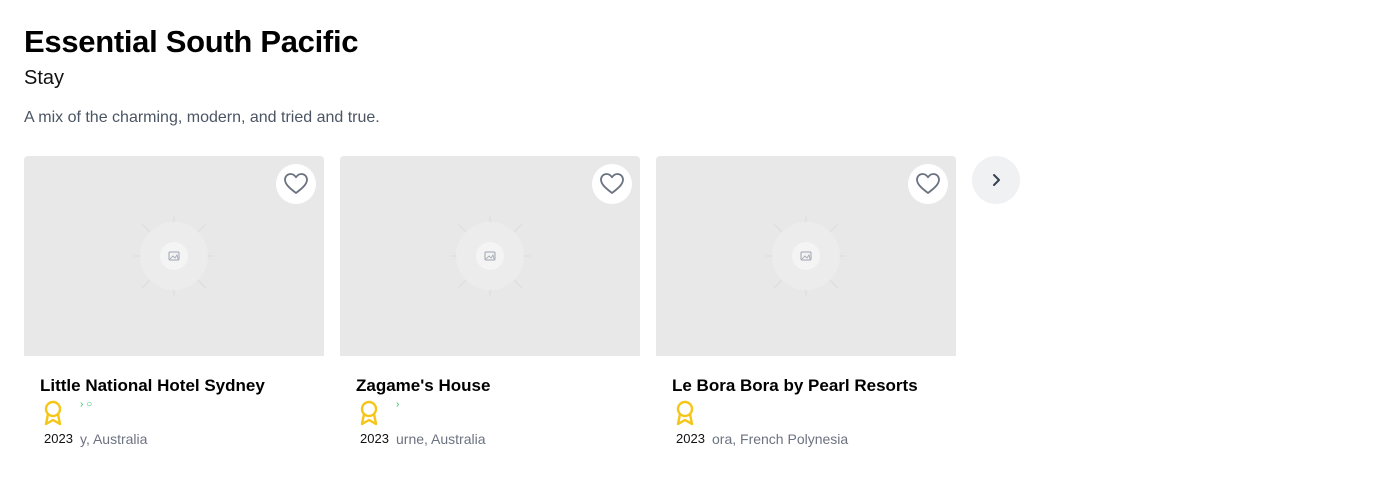  I want to click on hotel-card: Zagame's House › 2023 urne, Australia, so click(490, 306).